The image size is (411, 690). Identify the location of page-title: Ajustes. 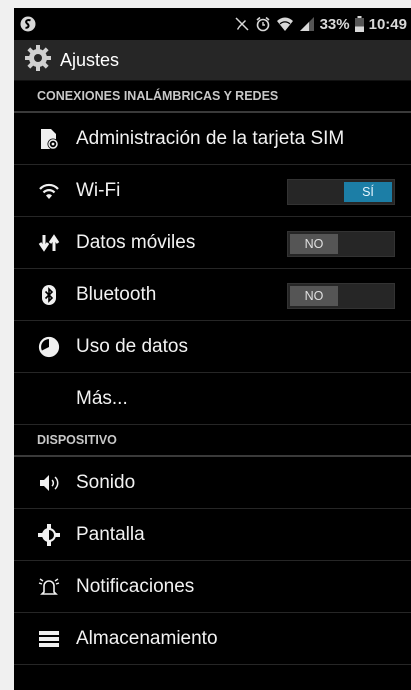
(90, 59).